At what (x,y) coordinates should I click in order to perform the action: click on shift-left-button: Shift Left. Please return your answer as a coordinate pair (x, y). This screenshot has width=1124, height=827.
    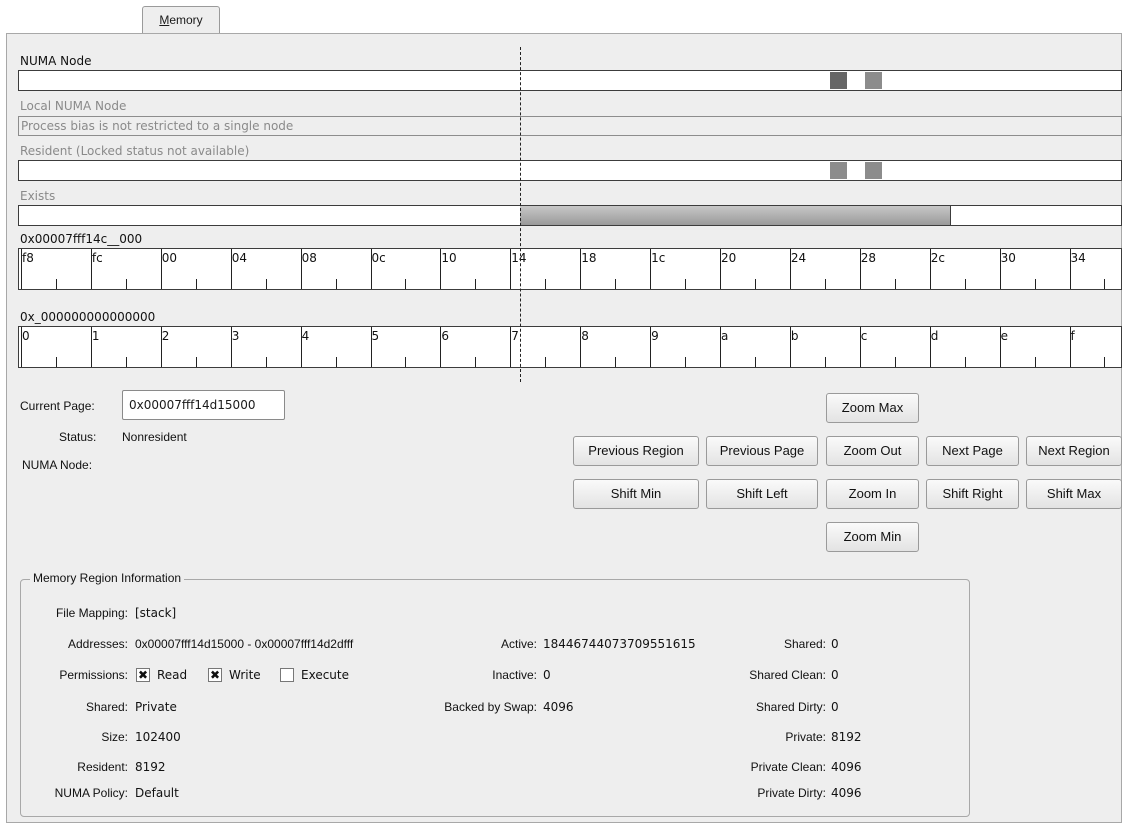
    Looking at the image, I should click on (762, 494).